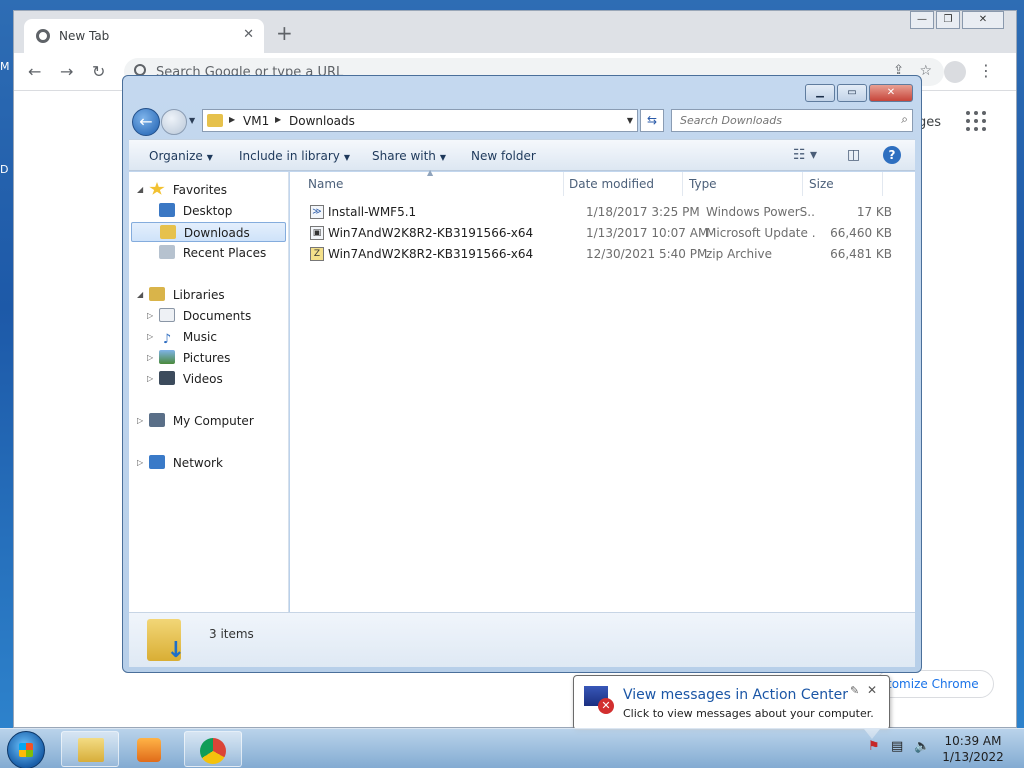 This screenshot has width=1024, height=768. What do you see at coordinates (212, 253) in the screenshot?
I see `nav-recent-places: Recent Places` at bounding box center [212, 253].